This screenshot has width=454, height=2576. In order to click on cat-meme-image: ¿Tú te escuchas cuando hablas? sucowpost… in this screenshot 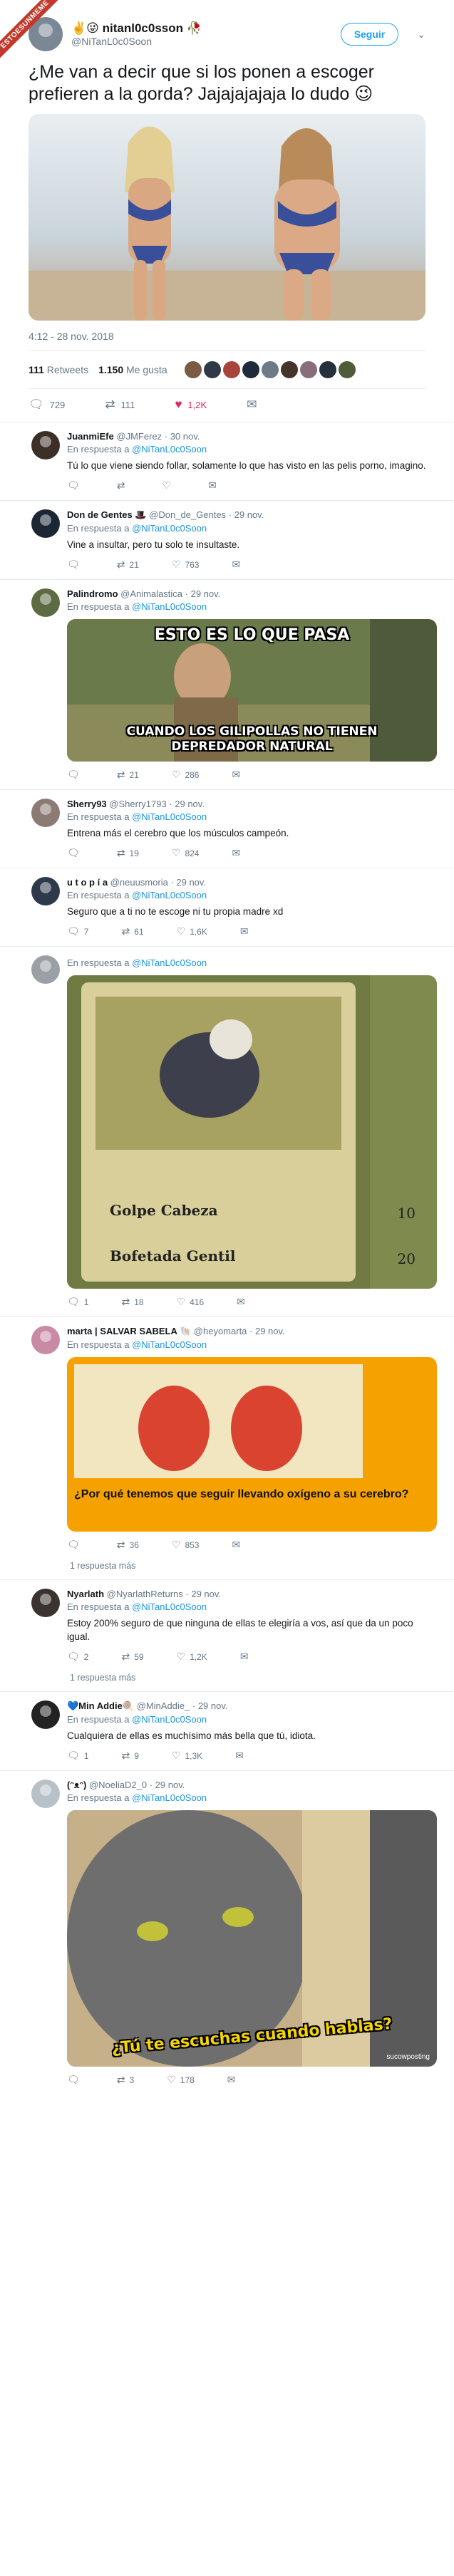, I will do `click(252, 1938)`.